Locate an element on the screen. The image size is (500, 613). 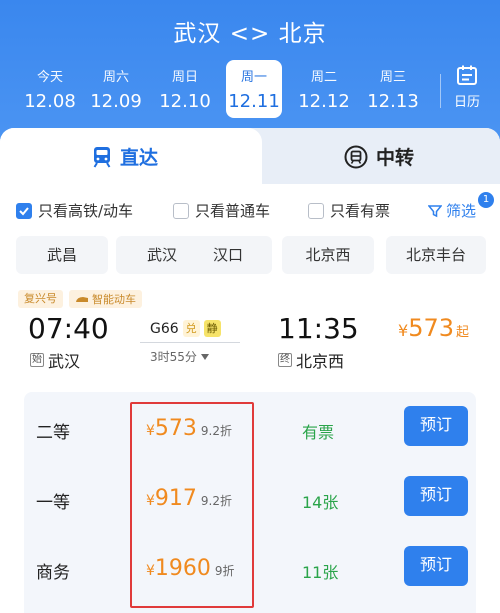
lowest-price-value: 573 is located at coordinates (431, 328).